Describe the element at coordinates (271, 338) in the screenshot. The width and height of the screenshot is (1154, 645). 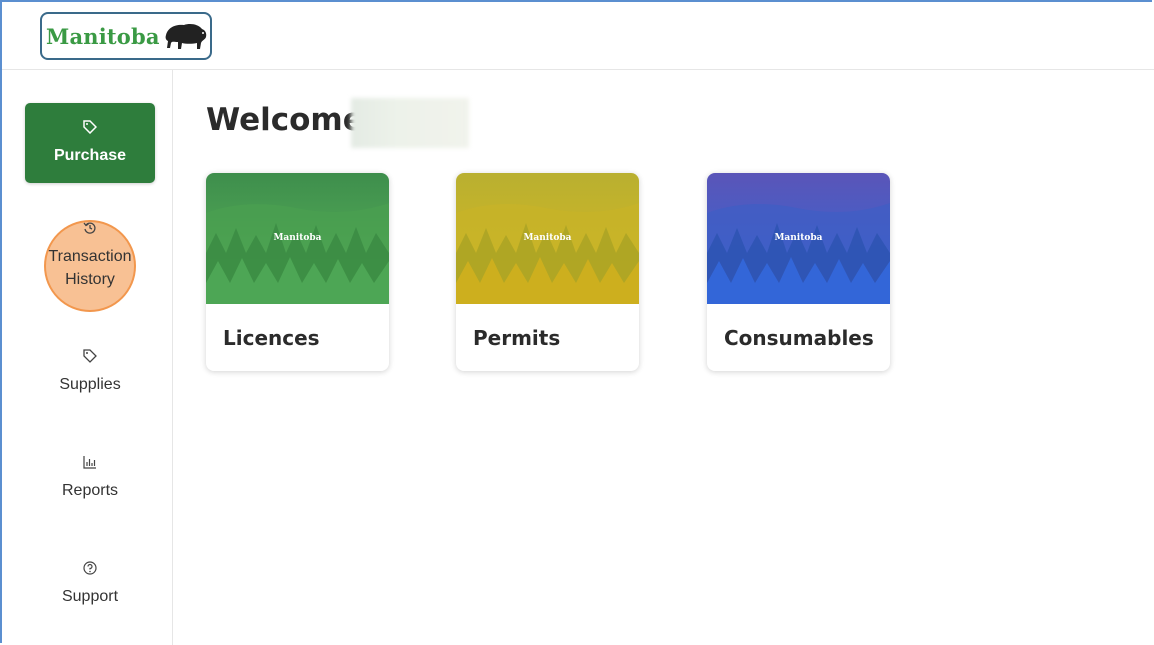
I see `card-title: Licences` at that location.